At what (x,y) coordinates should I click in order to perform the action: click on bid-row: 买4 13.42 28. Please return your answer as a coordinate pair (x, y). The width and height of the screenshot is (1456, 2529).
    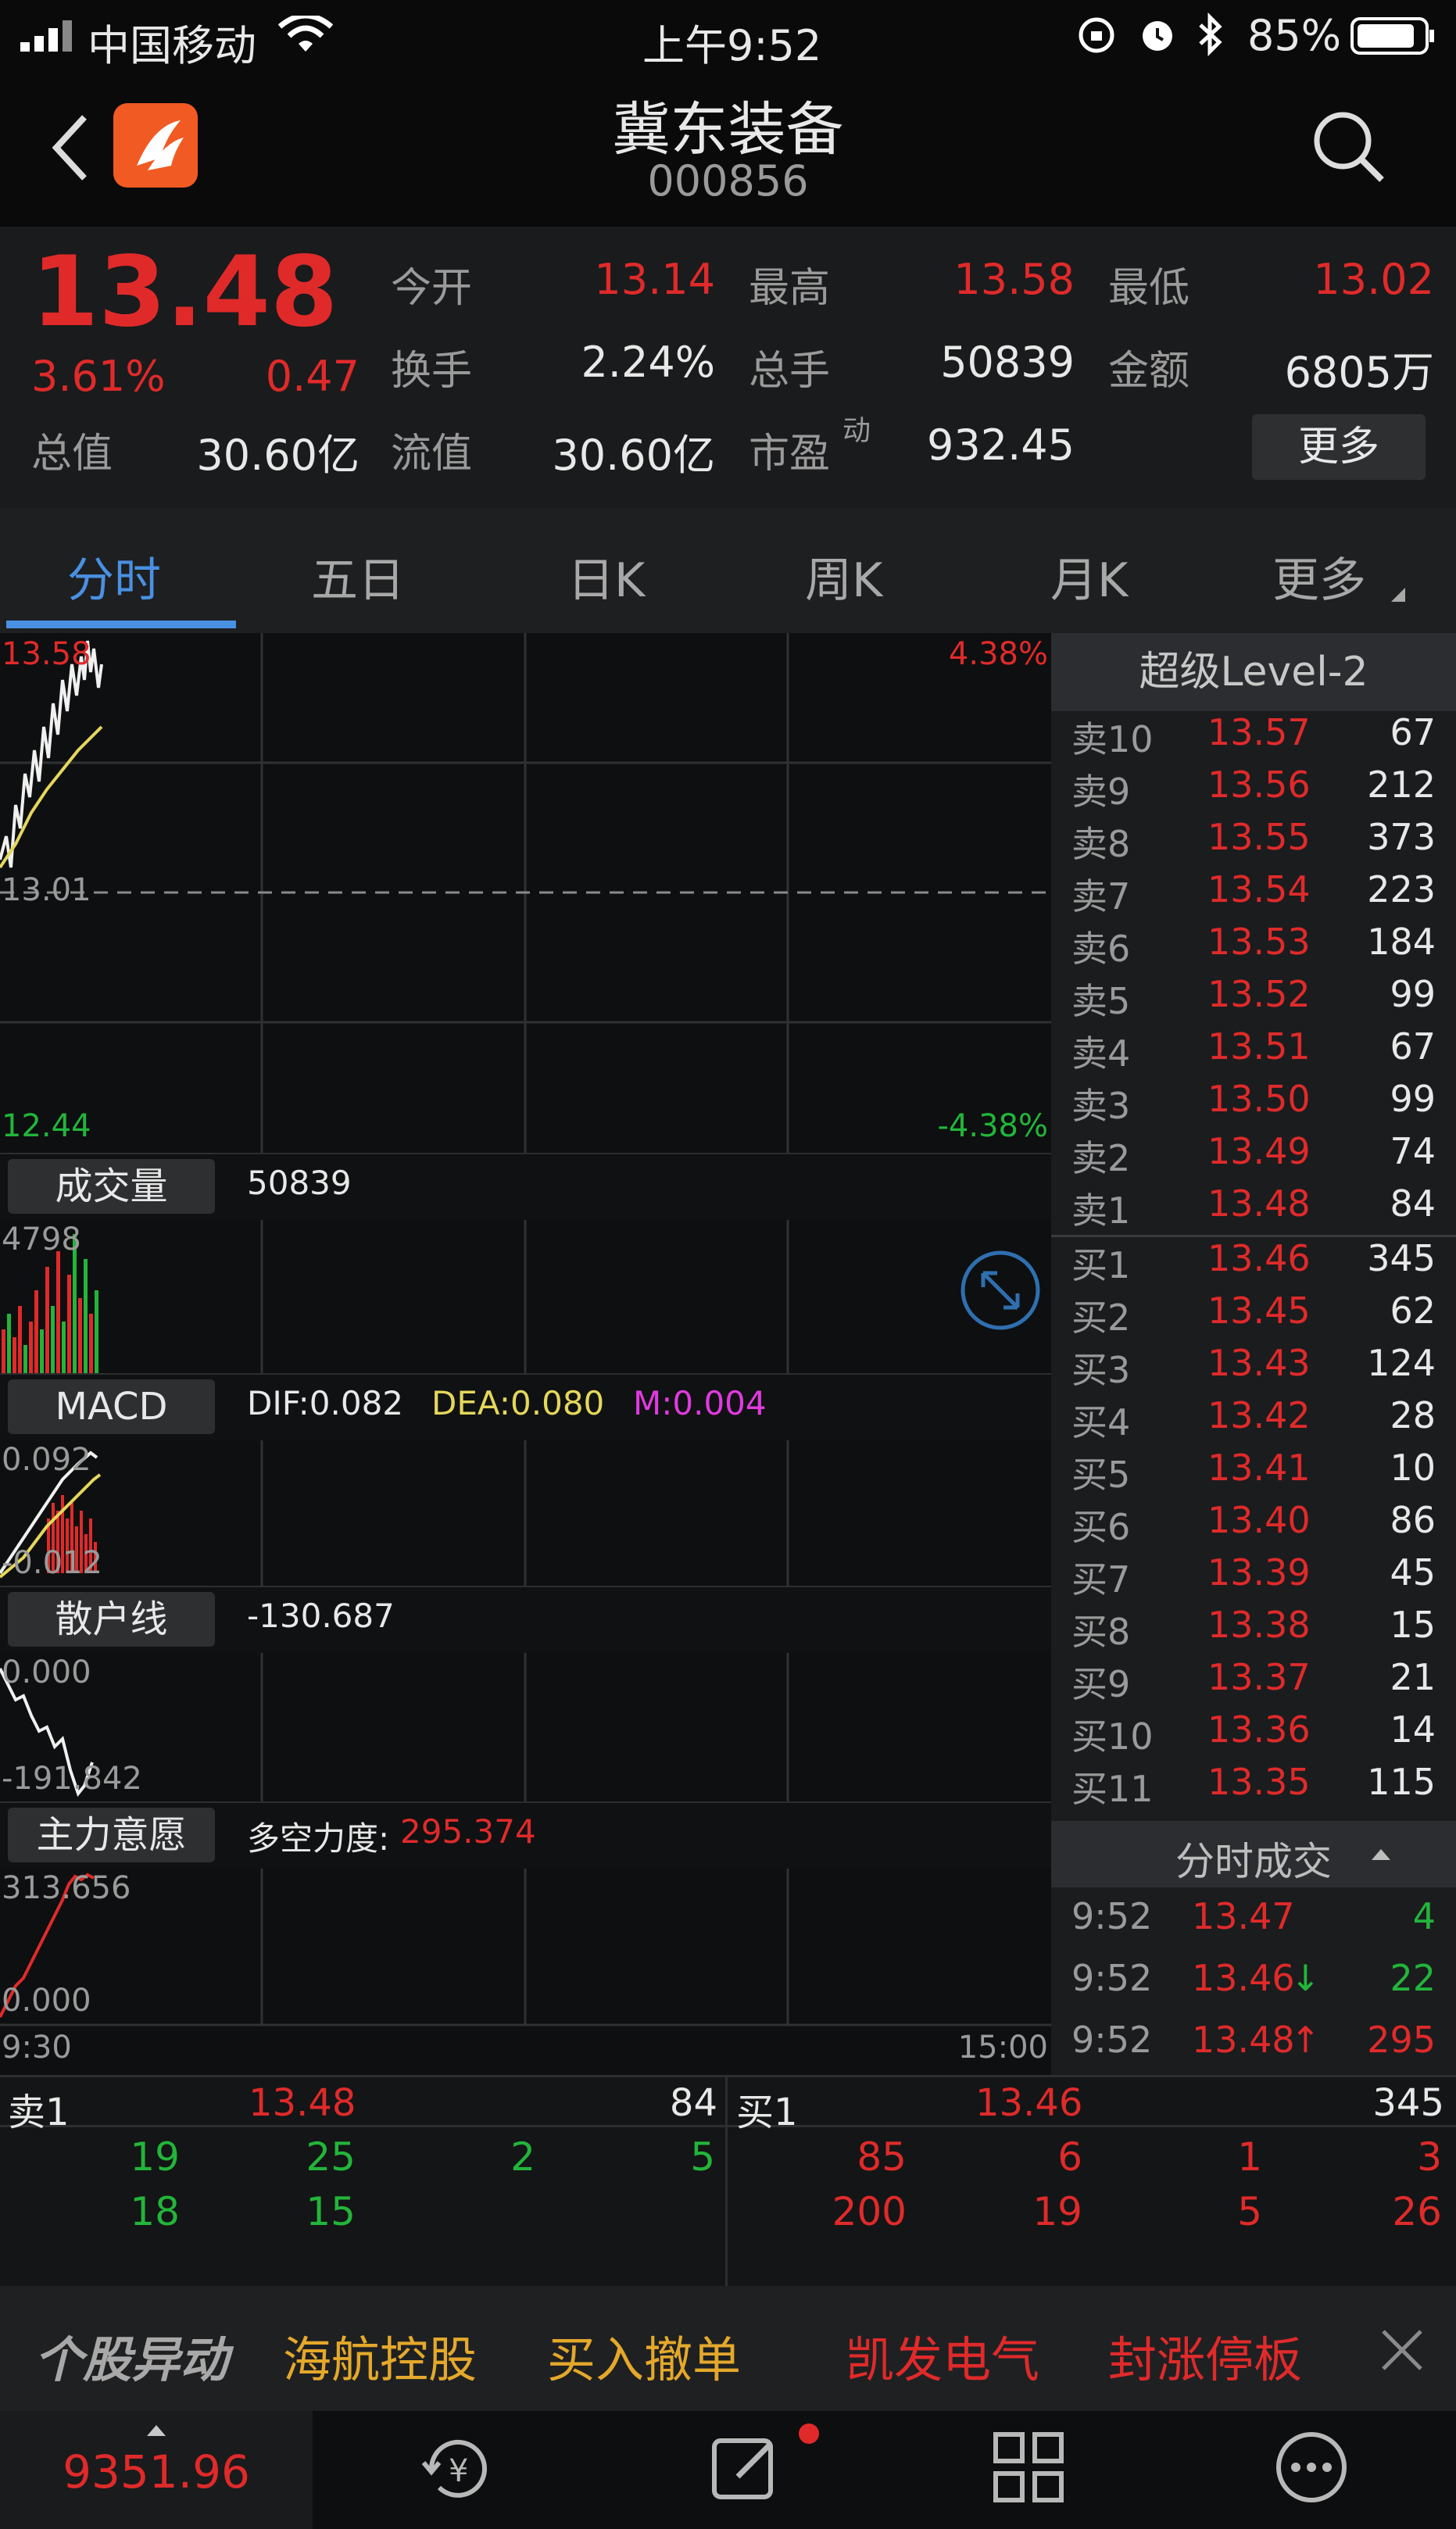
    Looking at the image, I should click on (1253, 1420).